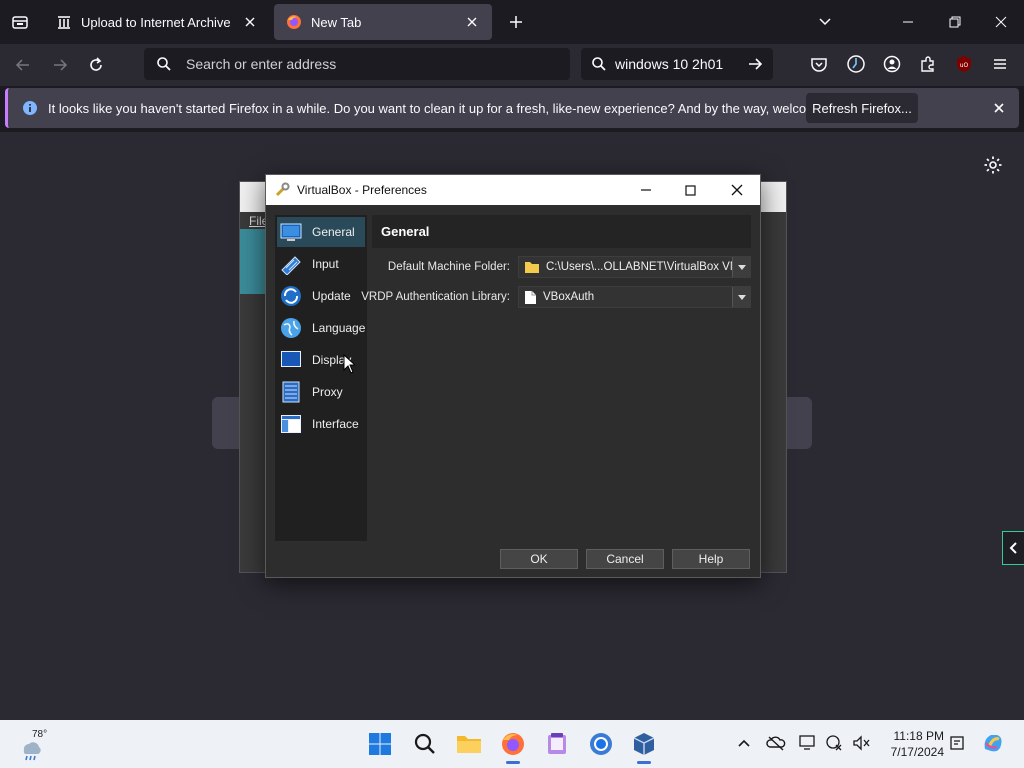 This screenshot has width=1024, height=768. I want to click on ok-button: OK, so click(539, 559).